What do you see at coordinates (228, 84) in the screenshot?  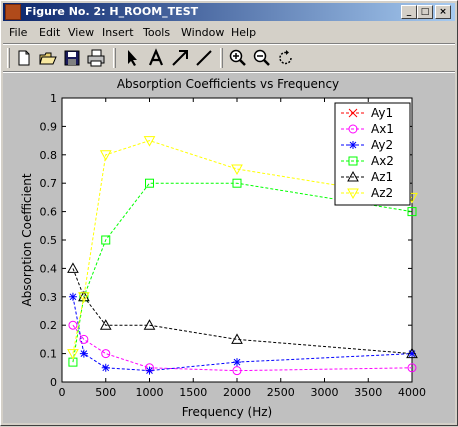 I see `chart-title: Absorption Coefficients vs Frequency` at bounding box center [228, 84].